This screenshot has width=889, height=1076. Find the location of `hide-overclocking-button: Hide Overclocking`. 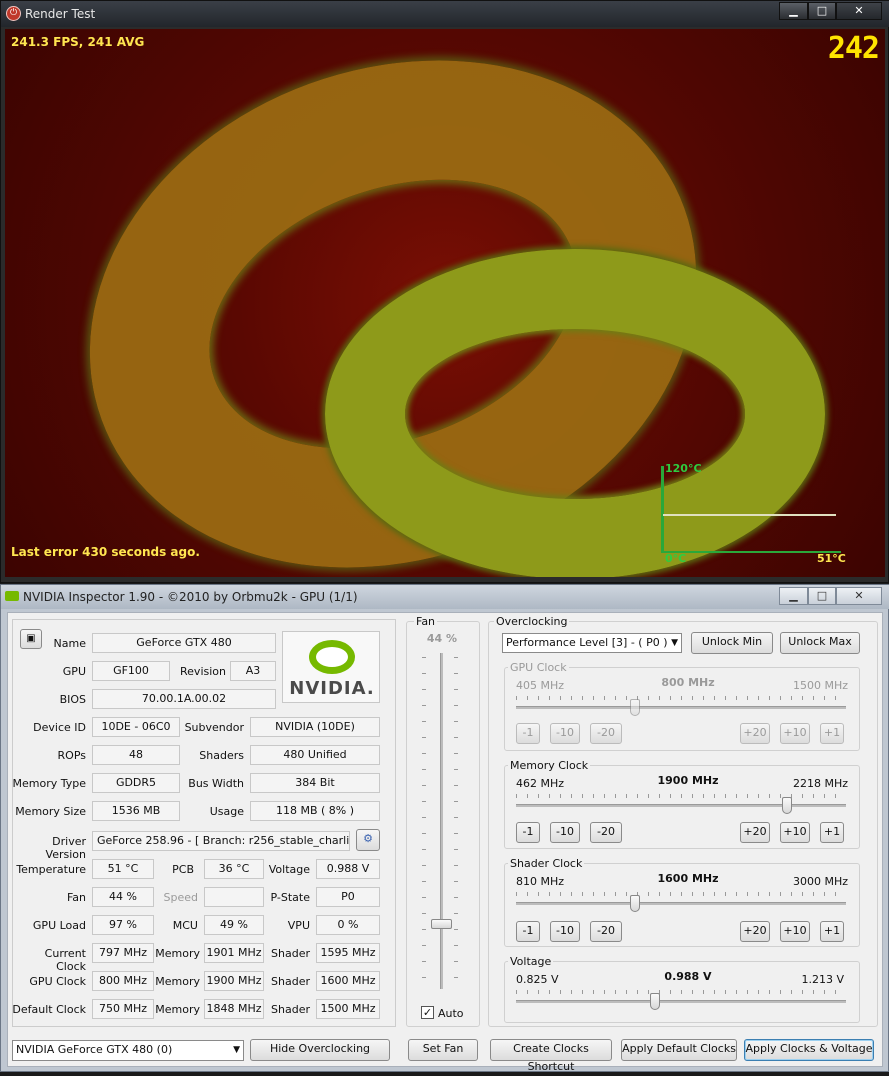

hide-overclocking-button: Hide Overclocking is located at coordinates (320, 1050).